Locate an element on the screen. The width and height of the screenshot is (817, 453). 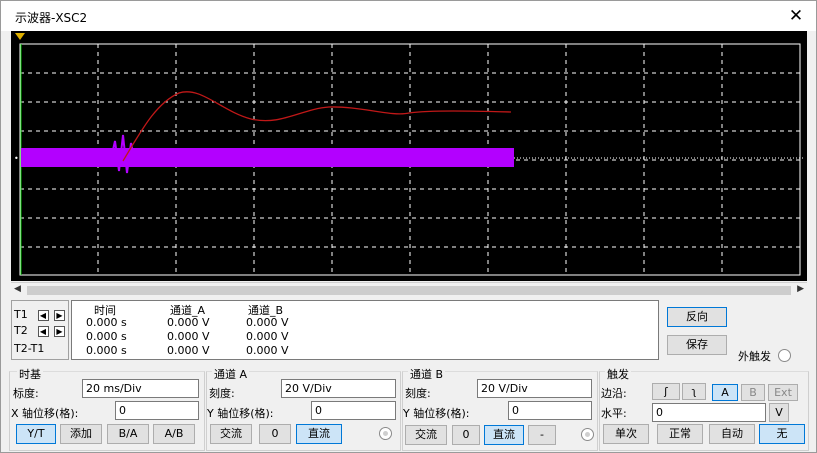
channel-a-ac-button: 交流 is located at coordinates (231, 434).